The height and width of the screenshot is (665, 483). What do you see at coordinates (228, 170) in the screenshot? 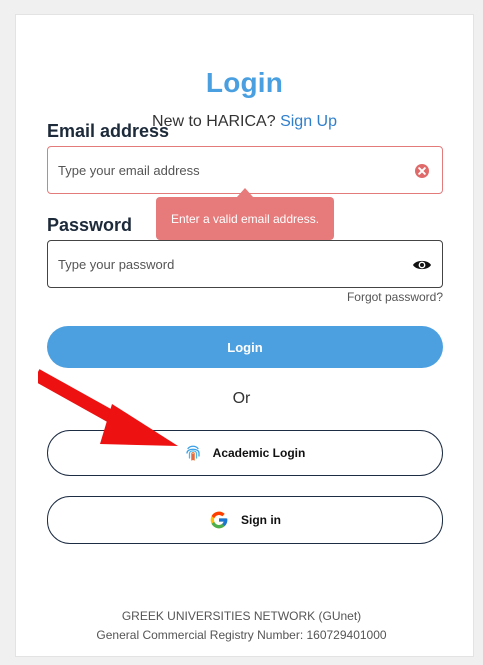
I see `email-input` at bounding box center [228, 170].